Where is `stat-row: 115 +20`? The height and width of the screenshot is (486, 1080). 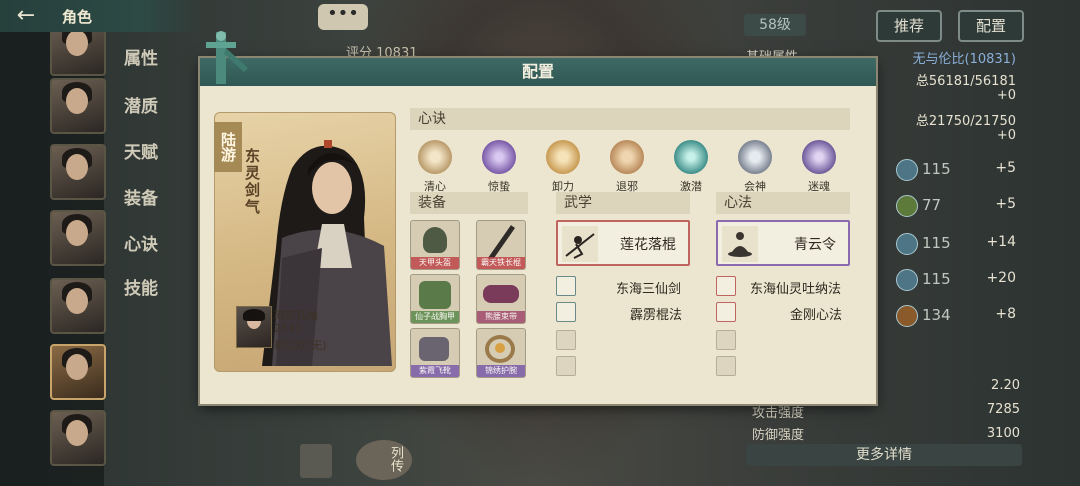
stat-row: 115 +20 is located at coordinates (978, 281).